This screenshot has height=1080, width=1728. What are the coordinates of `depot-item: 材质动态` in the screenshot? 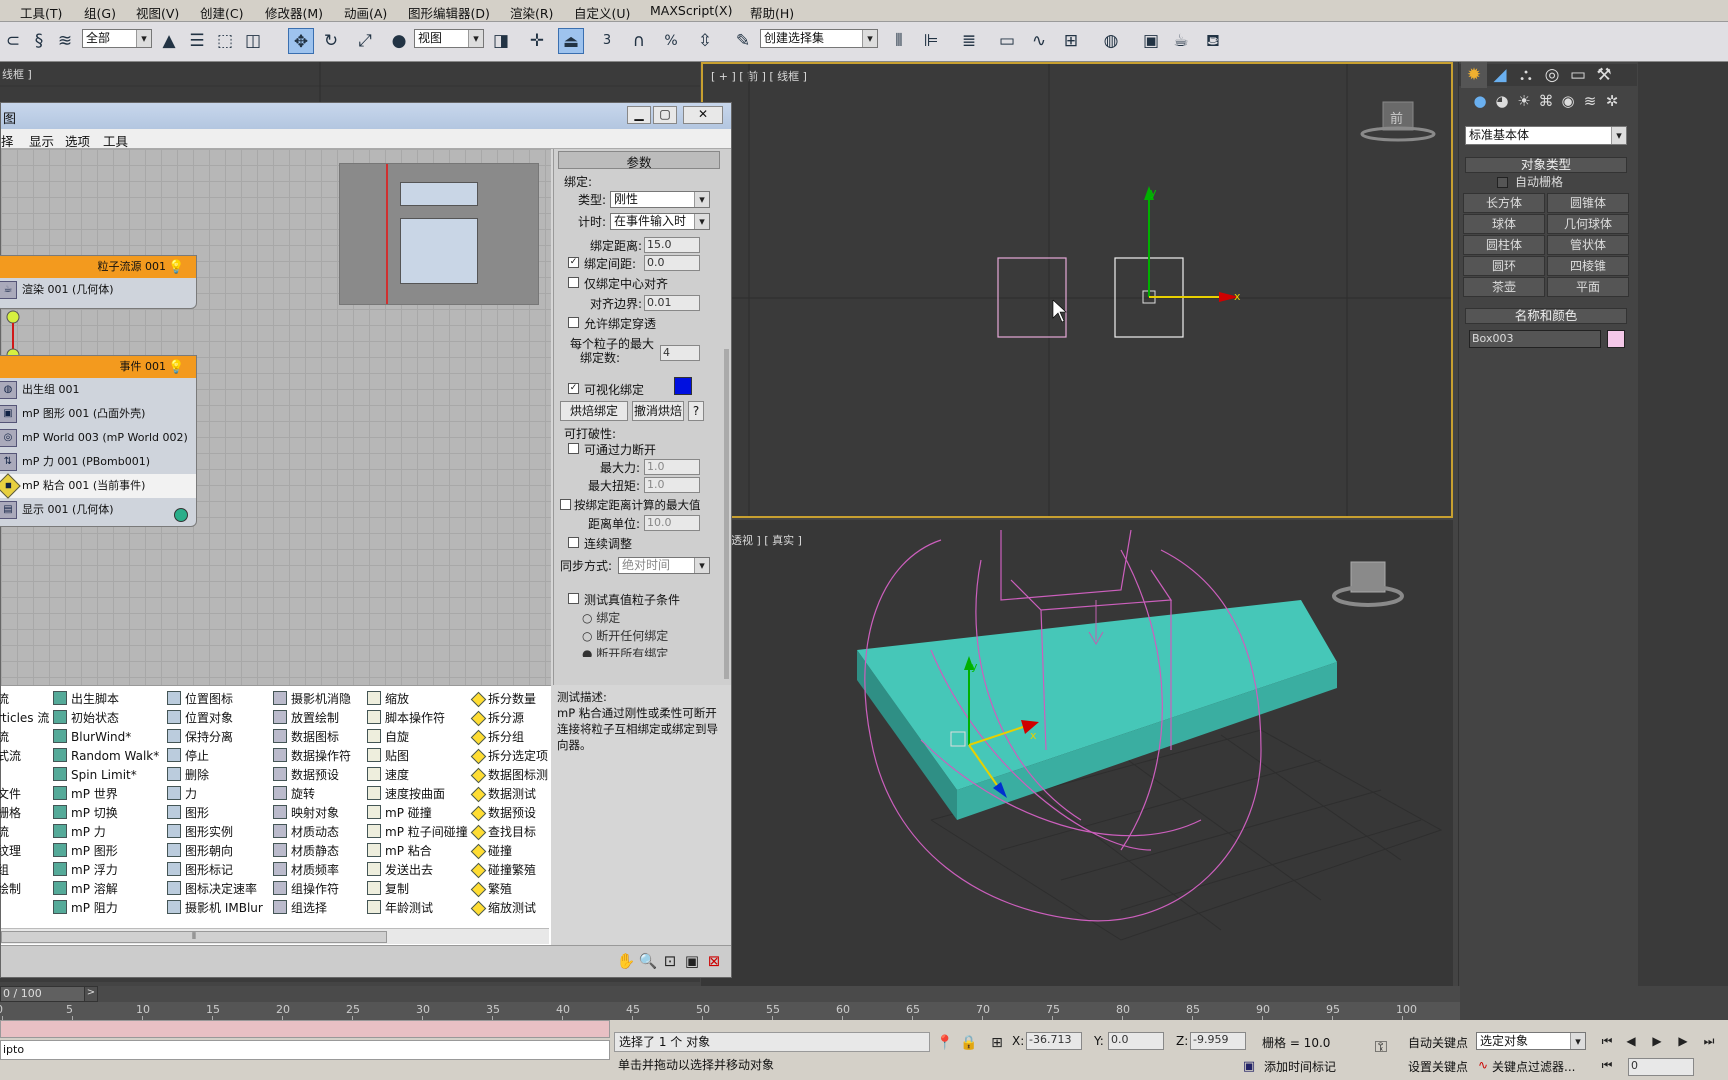 It's located at (306, 832).